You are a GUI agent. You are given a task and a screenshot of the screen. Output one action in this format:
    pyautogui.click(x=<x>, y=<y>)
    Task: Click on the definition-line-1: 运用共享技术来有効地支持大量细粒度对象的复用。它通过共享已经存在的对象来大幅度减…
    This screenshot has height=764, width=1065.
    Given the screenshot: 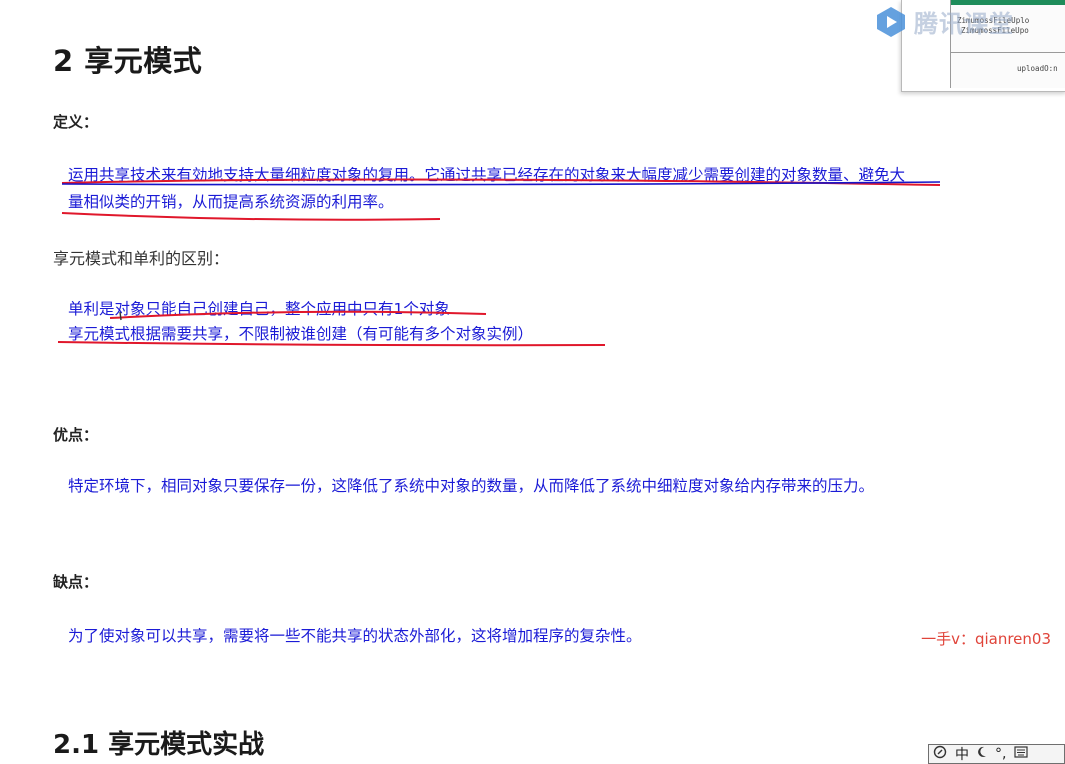 What is the action you would take?
    pyautogui.click(x=487, y=175)
    